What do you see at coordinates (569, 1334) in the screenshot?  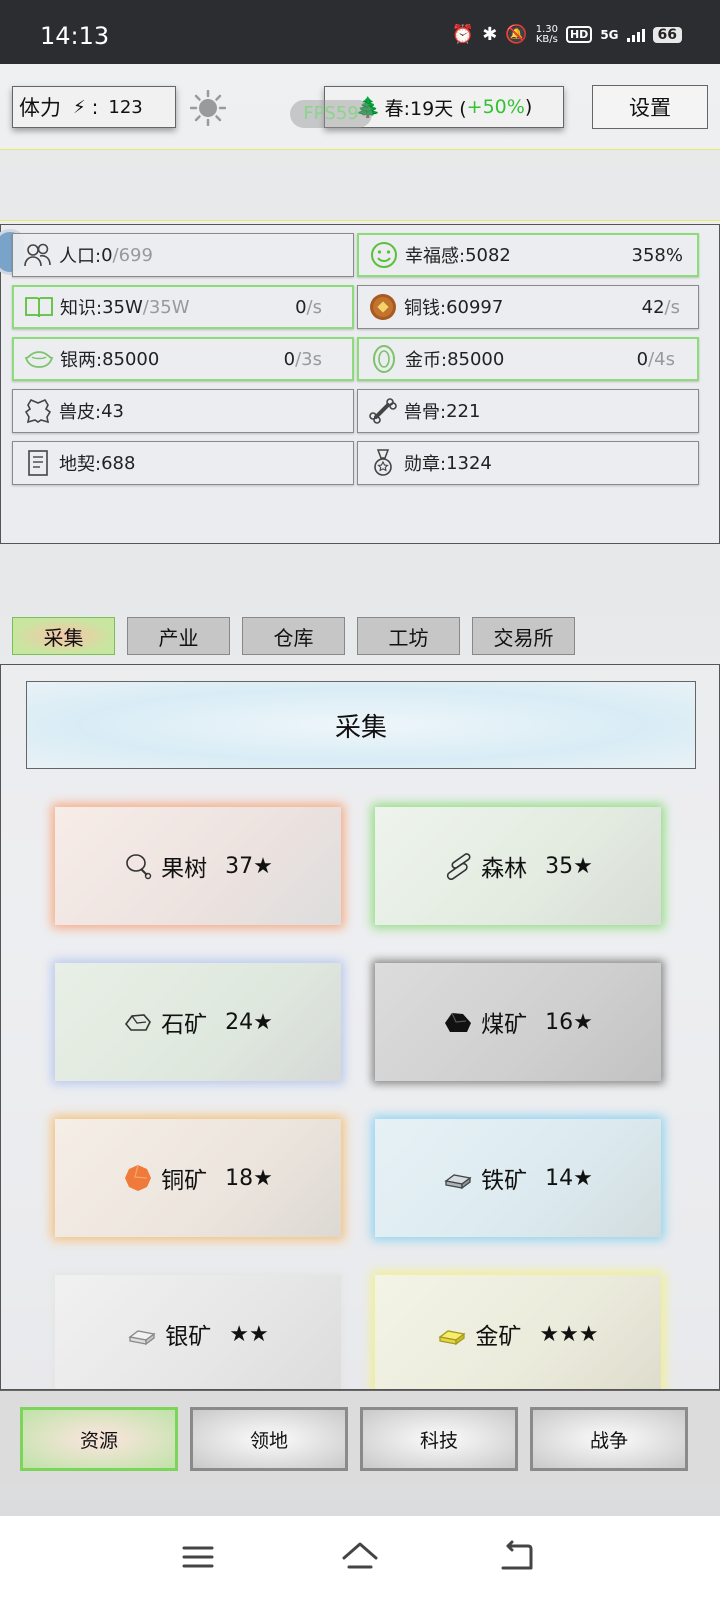 I see `card-stars: ★★★` at bounding box center [569, 1334].